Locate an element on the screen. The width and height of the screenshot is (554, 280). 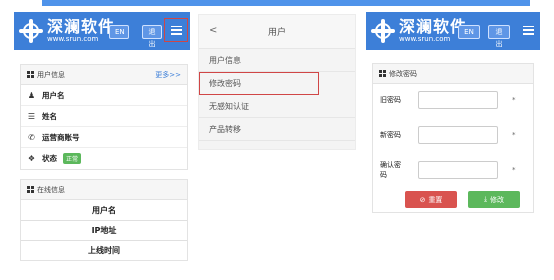
menu-item-seamless-auth: 无感知认证 is located at coordinates (277, 106).